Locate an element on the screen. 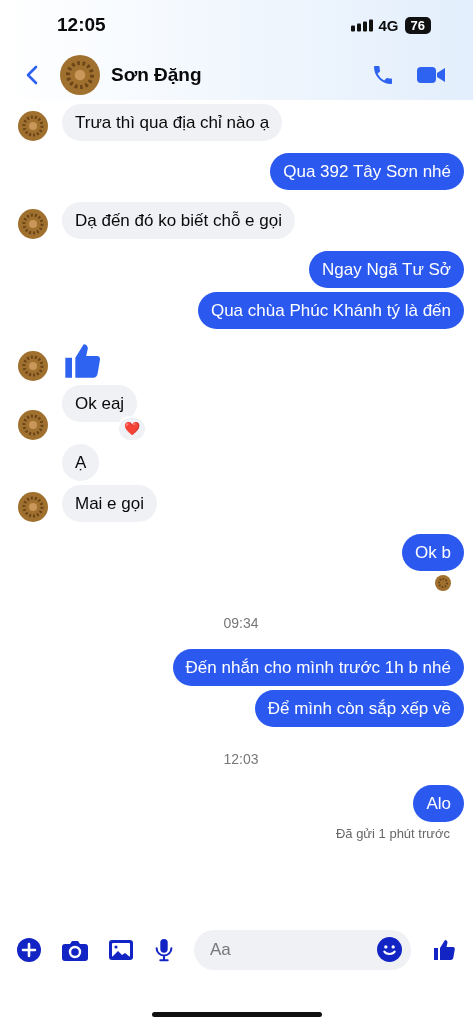  reaction: ❤ is located at coordinates (132, 429).